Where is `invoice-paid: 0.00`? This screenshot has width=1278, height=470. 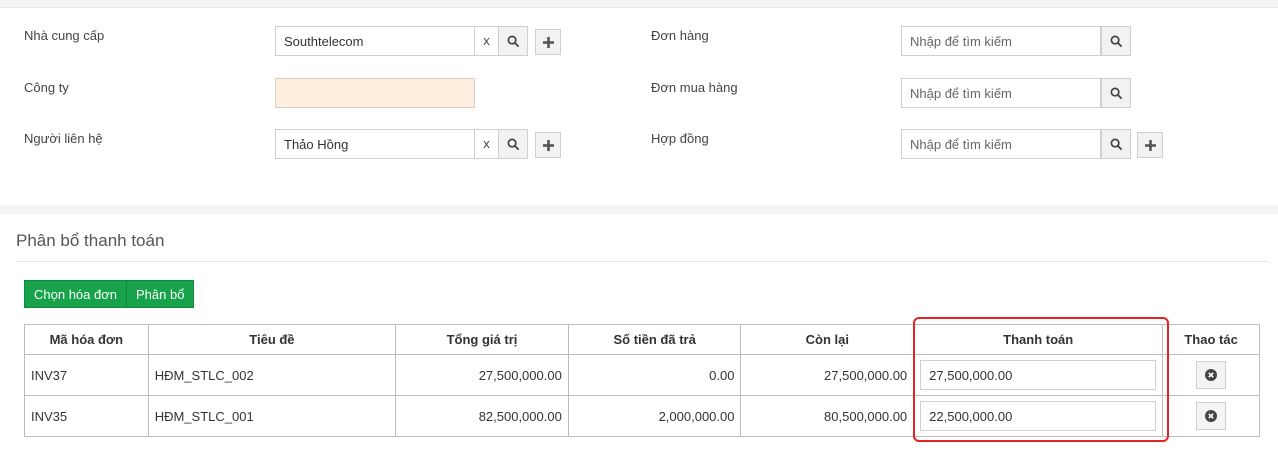
invoice-paid: 0.00 is located at coordinates (654, 375).